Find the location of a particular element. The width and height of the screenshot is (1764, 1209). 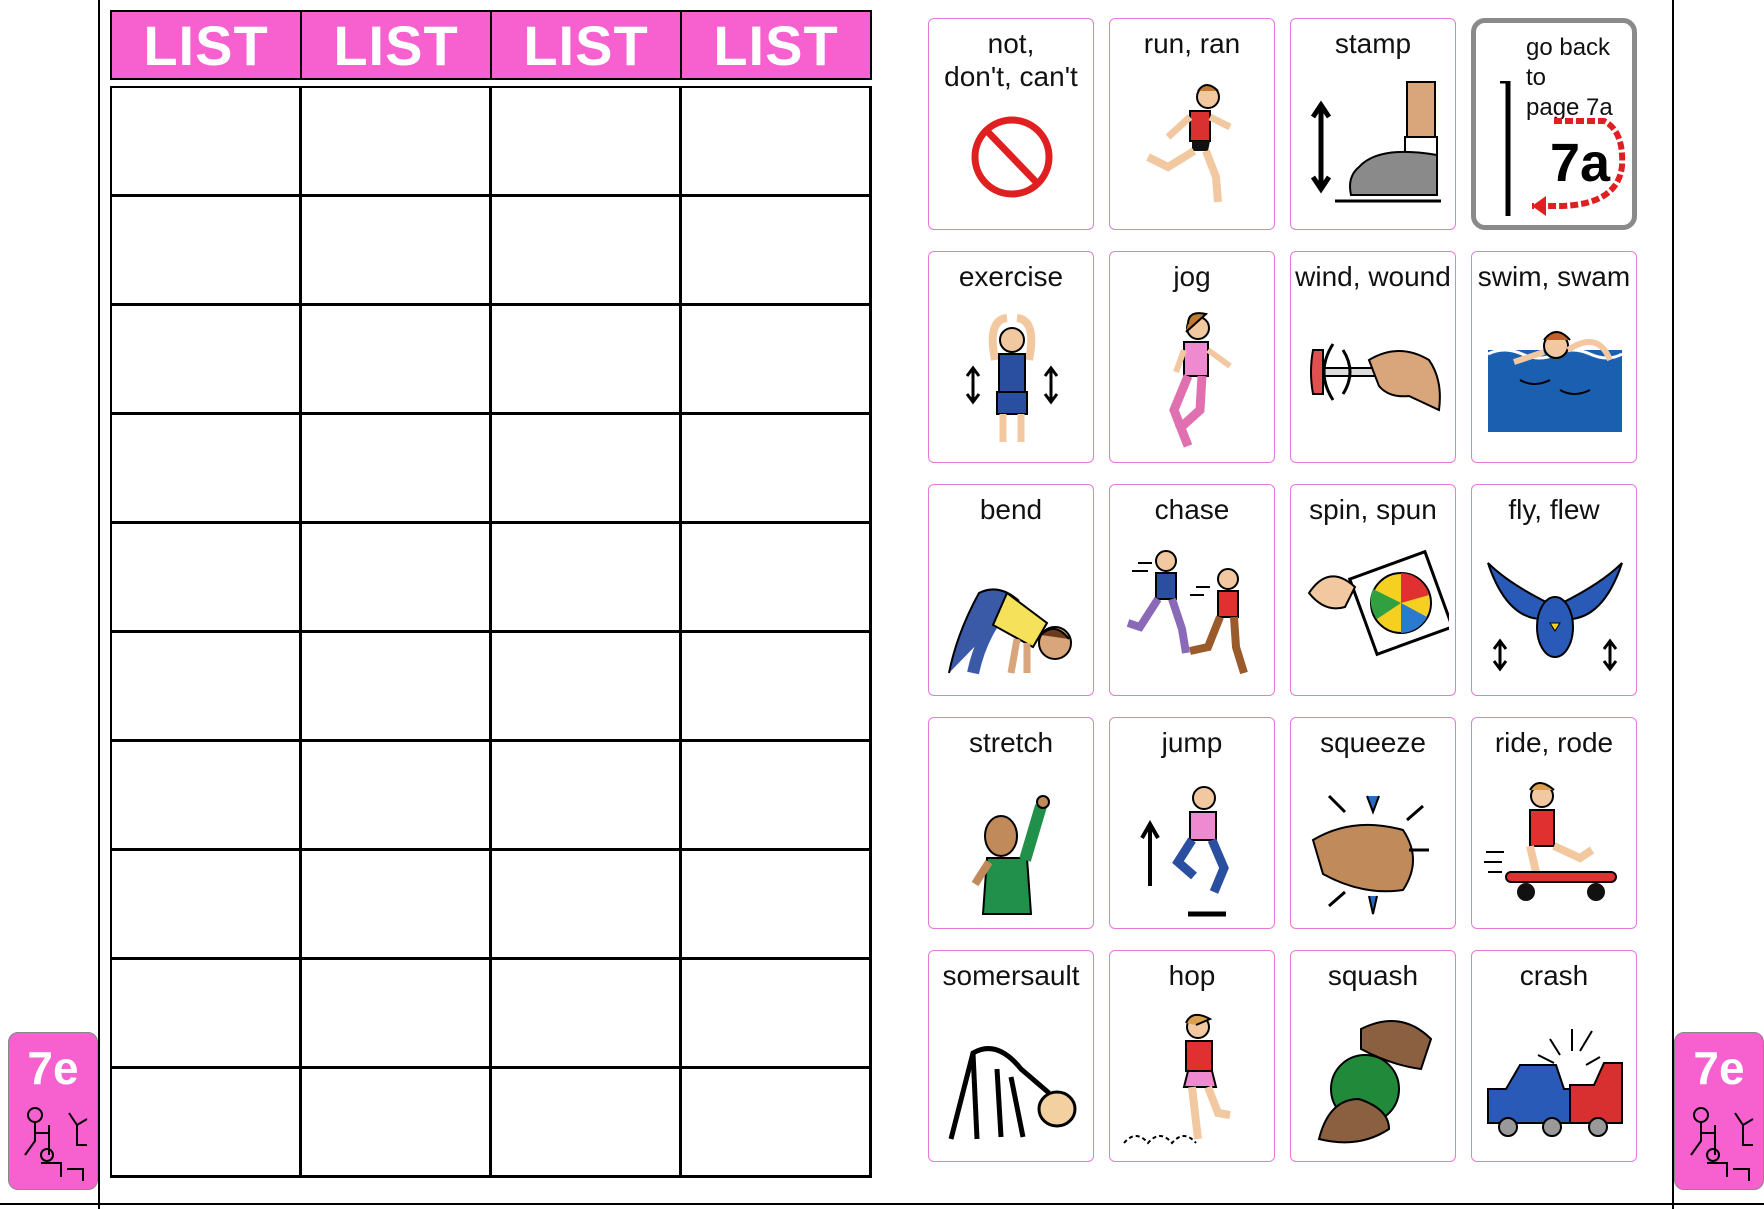

tile-label: jump is located at coordinates (1192, 742).